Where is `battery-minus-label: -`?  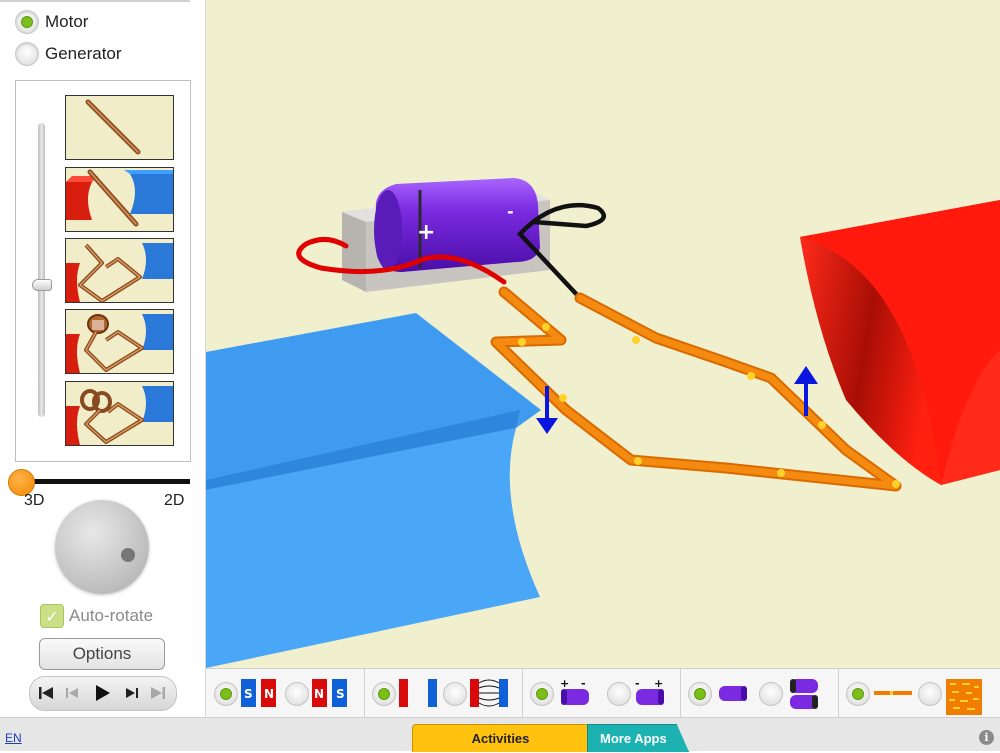
battery-minus-label: - is located at coordinates (510, 211).